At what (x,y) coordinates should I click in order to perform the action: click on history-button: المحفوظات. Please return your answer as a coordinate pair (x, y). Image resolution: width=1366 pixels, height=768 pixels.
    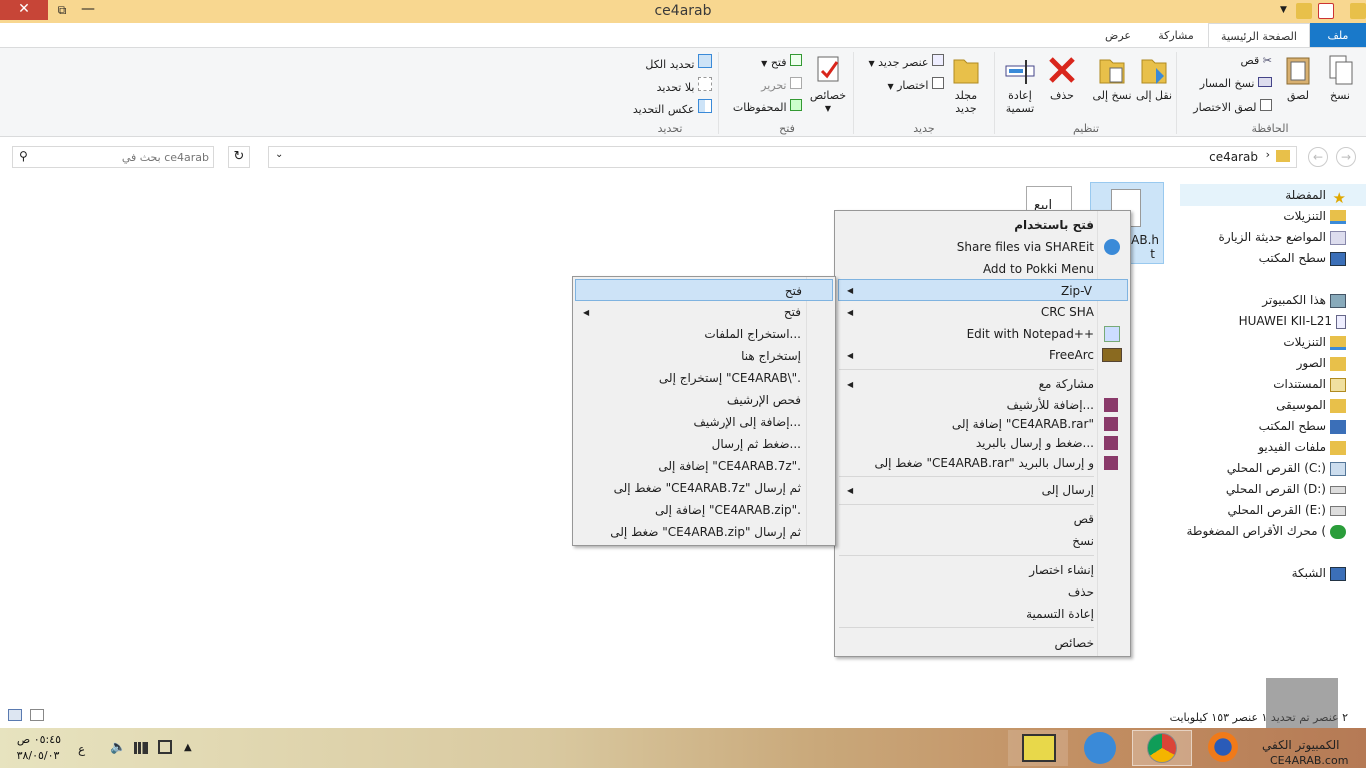
    Looking at the image, I should click on (763, 106).